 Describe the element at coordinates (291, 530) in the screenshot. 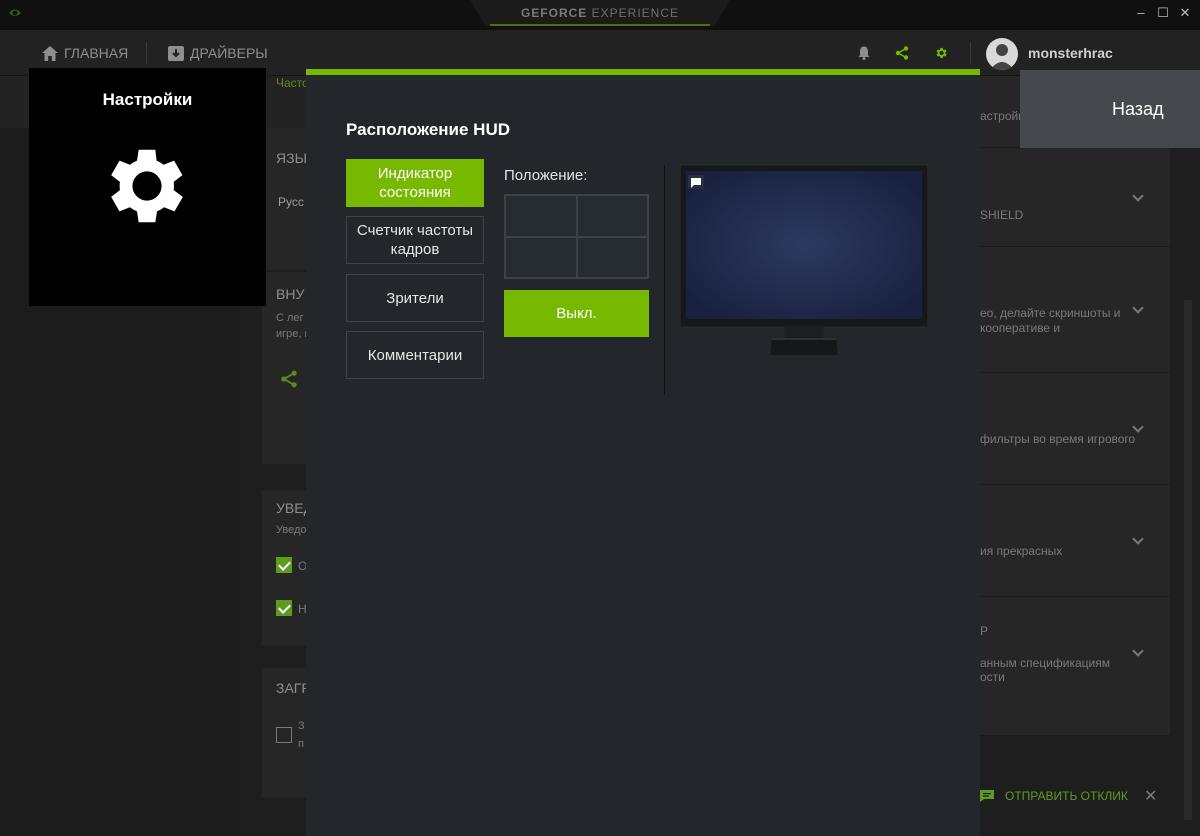

I see `notifications-desc: Уведо` at that location.